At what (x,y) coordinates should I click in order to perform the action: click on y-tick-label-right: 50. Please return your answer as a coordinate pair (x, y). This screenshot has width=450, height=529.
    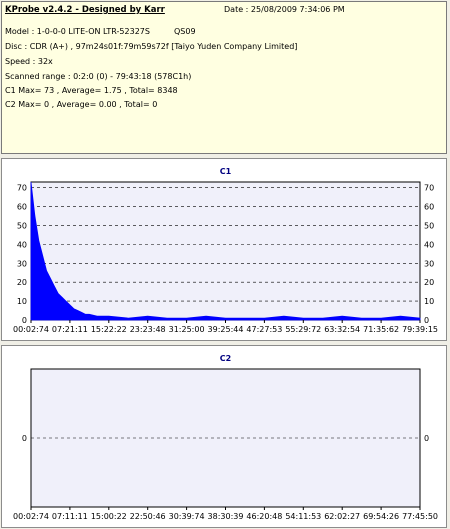
    Looking at the image, I should click on (429, 225).